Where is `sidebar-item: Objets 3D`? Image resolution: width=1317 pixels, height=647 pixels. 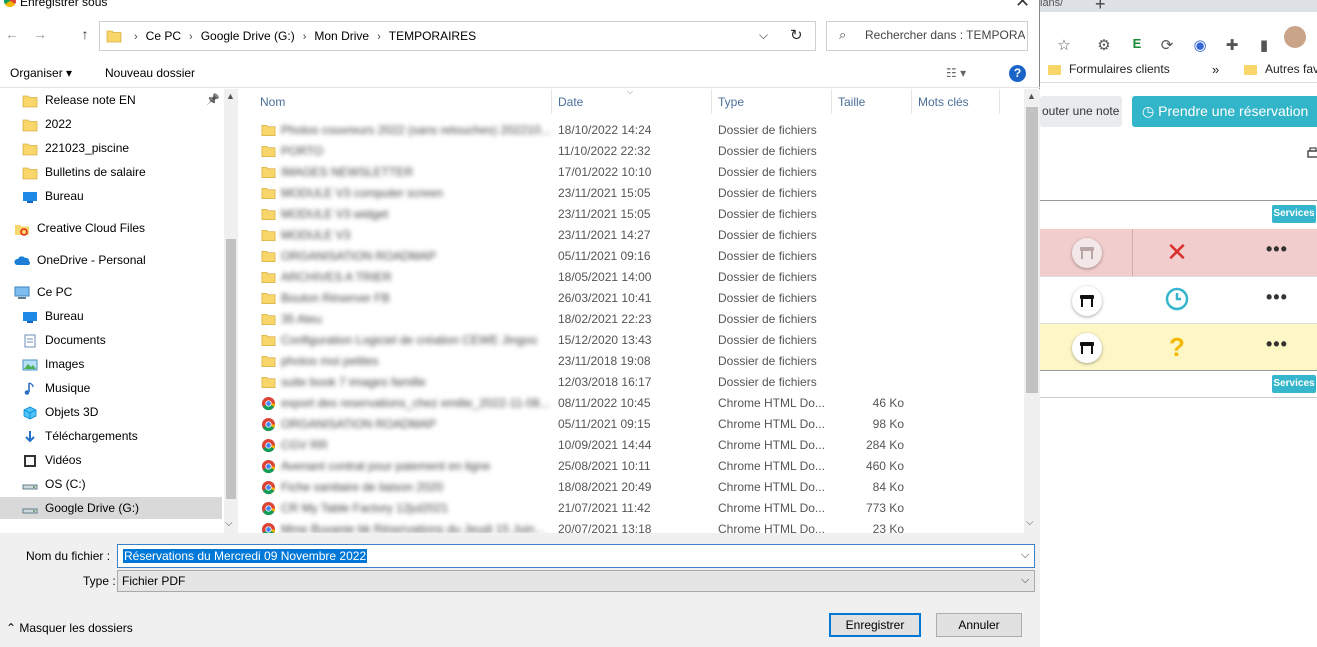
sidebar-item: Objets 3D is located at coordinates (111, 412).